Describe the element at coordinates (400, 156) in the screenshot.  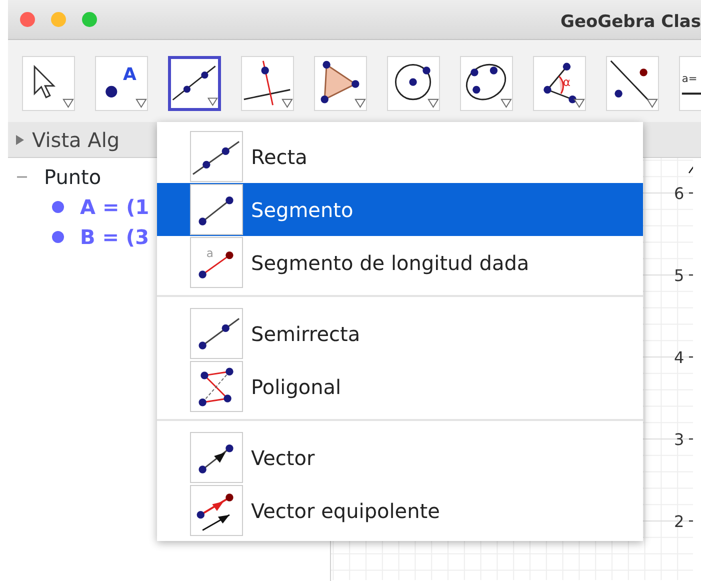
I see `menu-item: Recta` at that location.